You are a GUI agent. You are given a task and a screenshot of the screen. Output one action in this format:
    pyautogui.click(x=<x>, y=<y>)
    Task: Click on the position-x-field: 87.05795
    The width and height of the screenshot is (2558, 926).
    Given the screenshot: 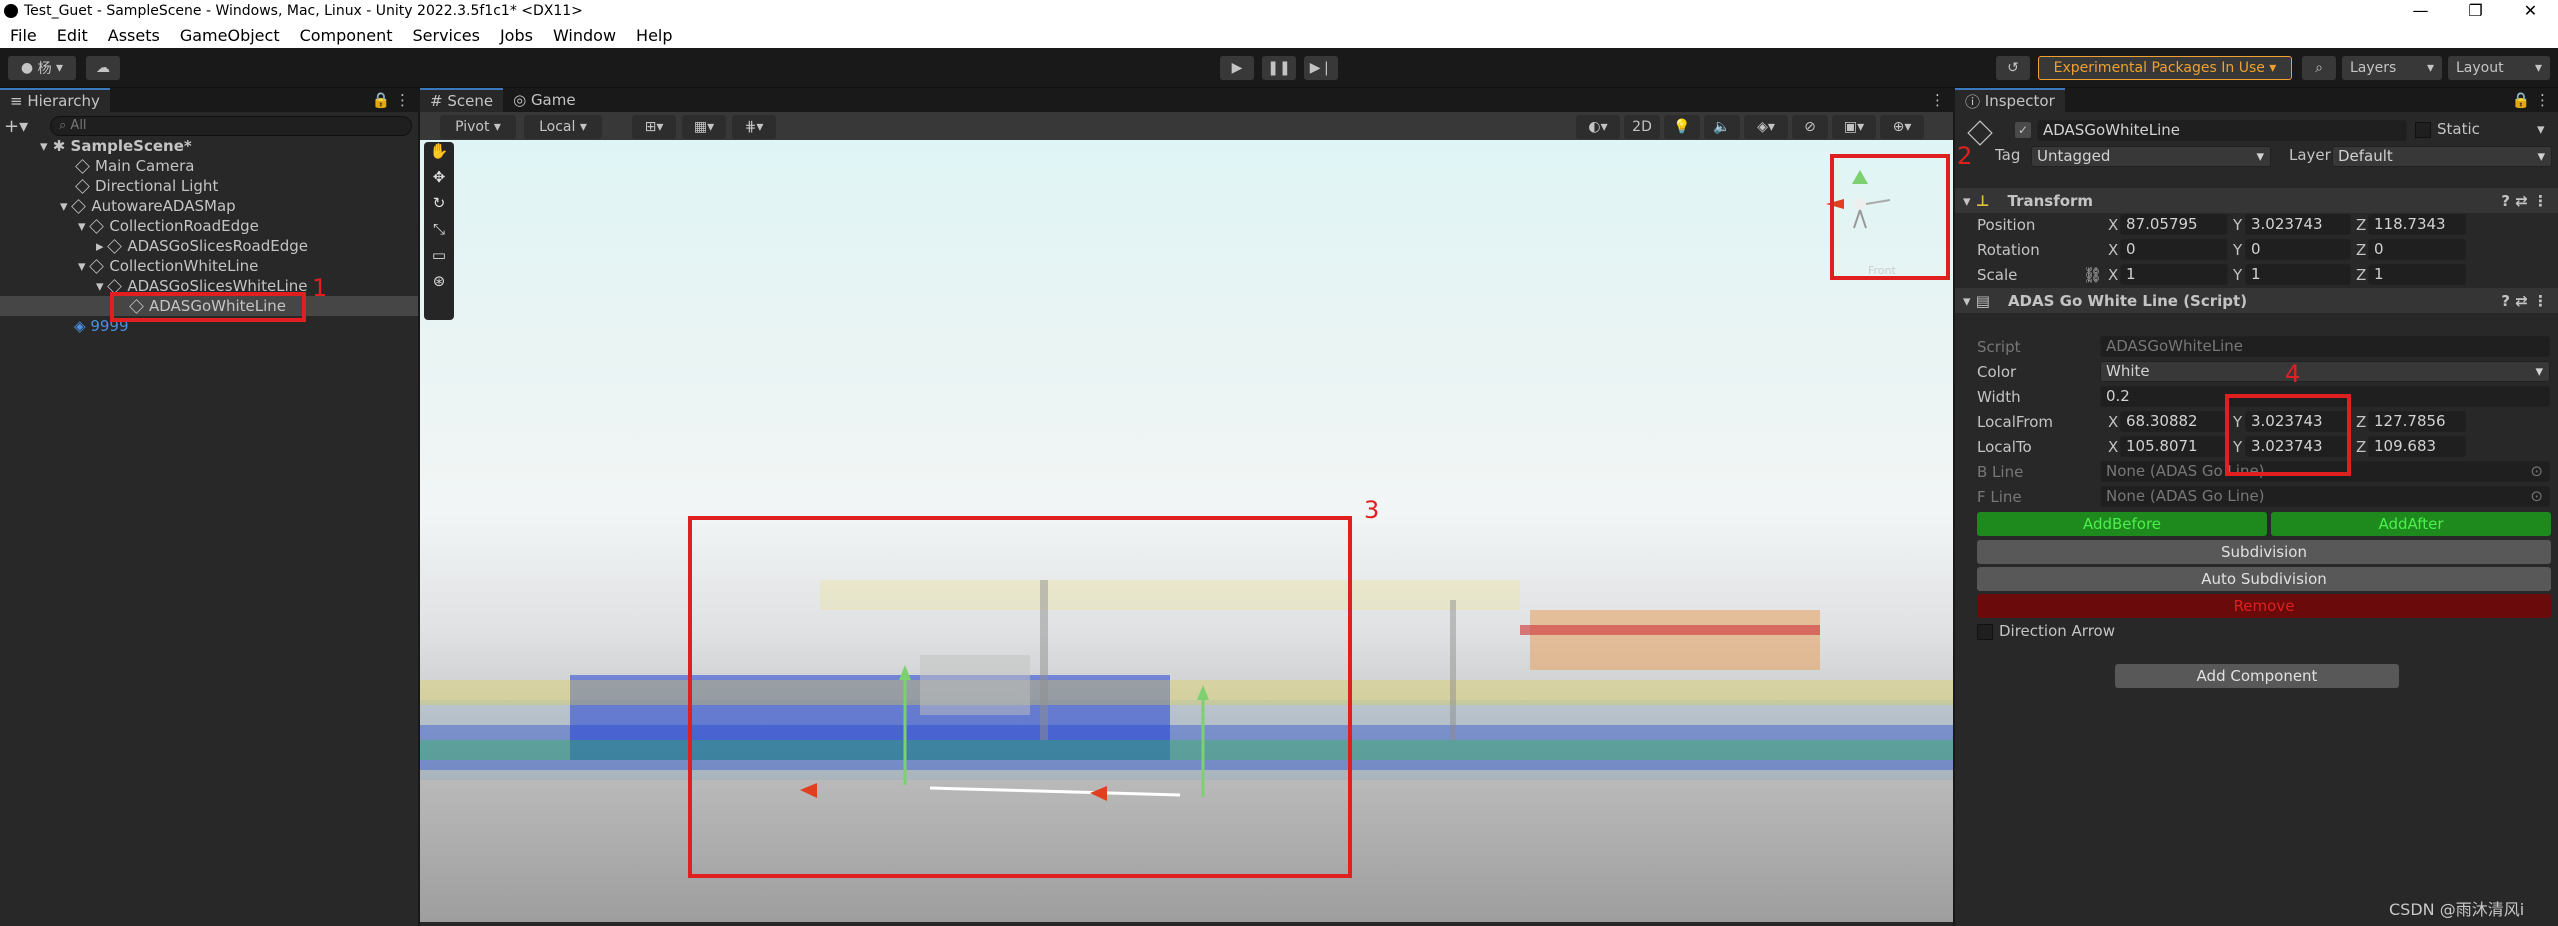 What is the action you would take?
    pyautogui.click(x=2174, y=224)
    